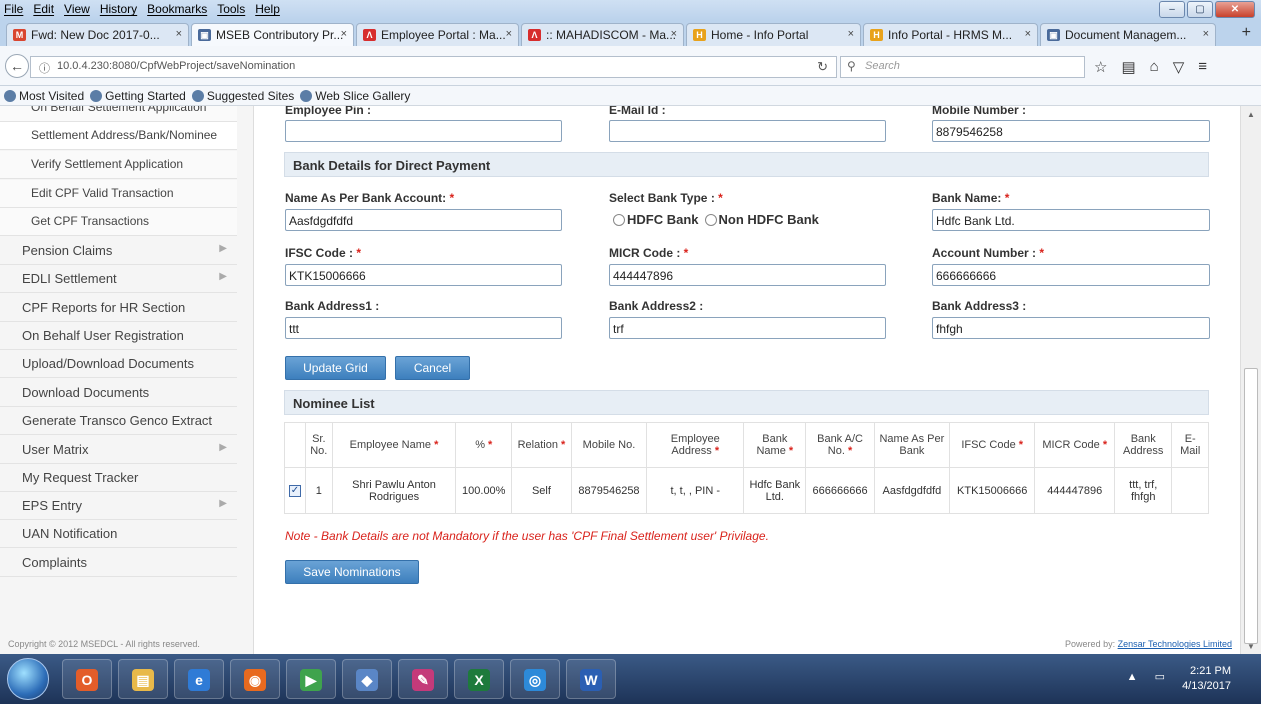  I want to click on browser-tab: Λ Employee Portal : Ma... ×, so click(437, 34).